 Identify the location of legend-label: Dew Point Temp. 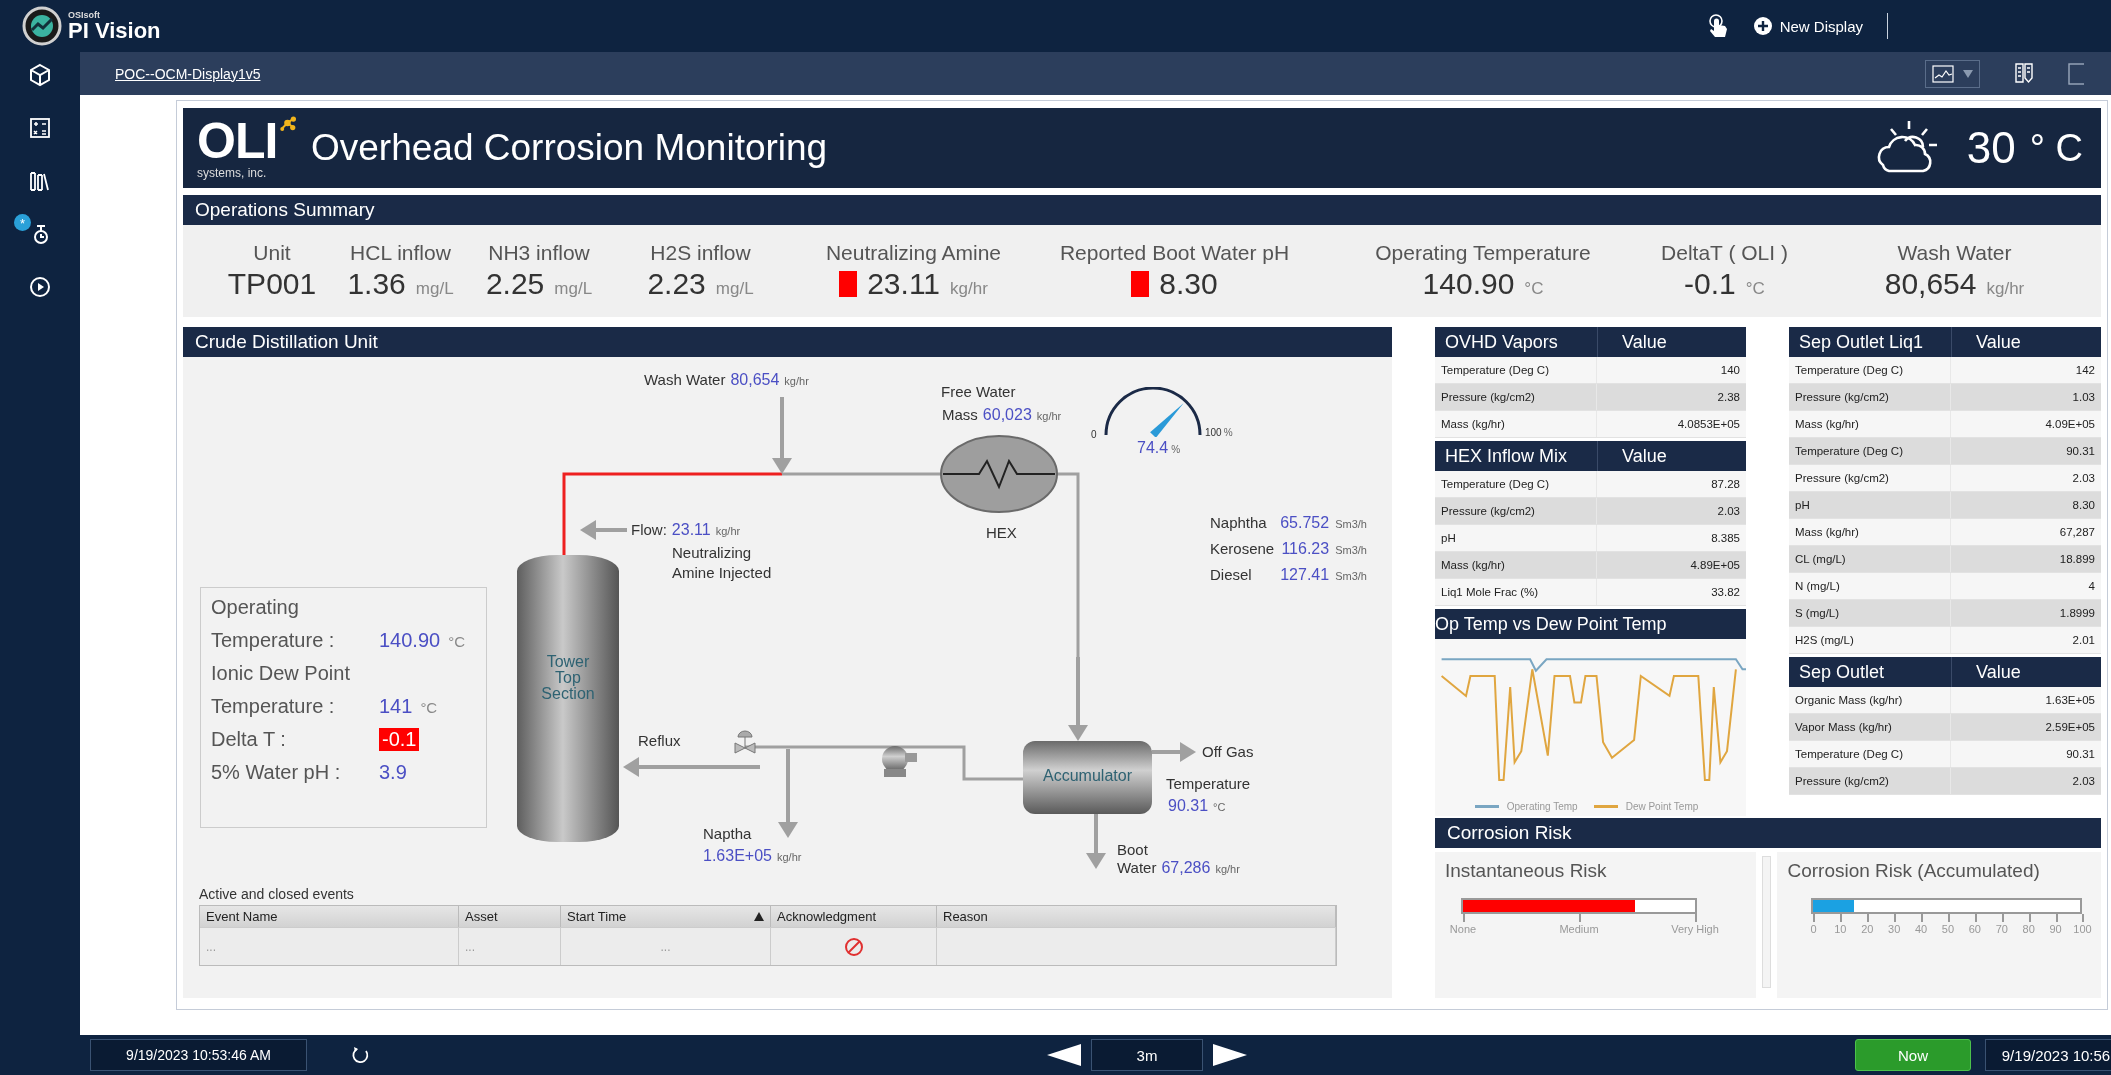
(1662, 806).